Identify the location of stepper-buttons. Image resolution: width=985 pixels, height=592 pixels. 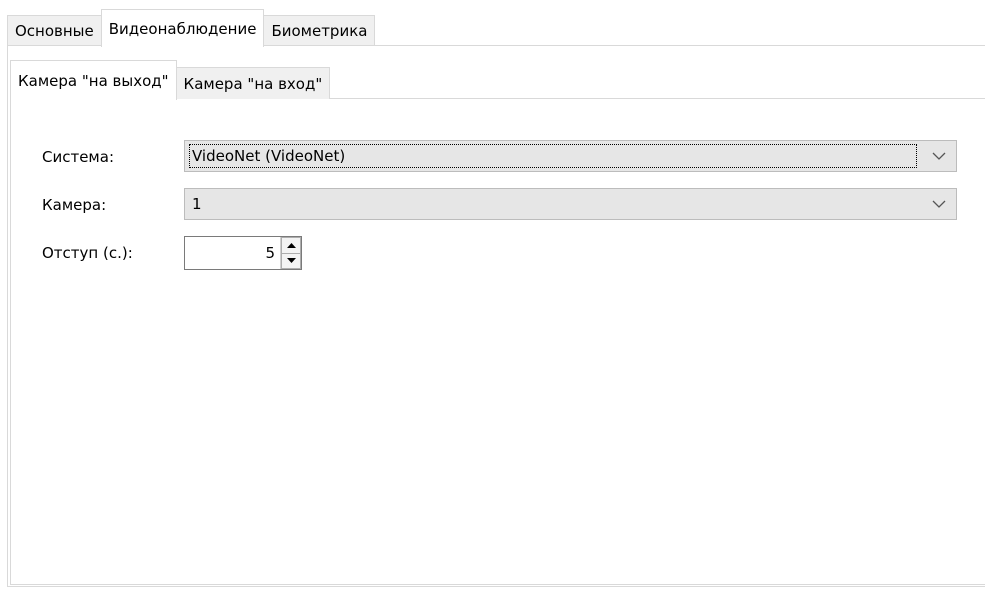
(290, 253).